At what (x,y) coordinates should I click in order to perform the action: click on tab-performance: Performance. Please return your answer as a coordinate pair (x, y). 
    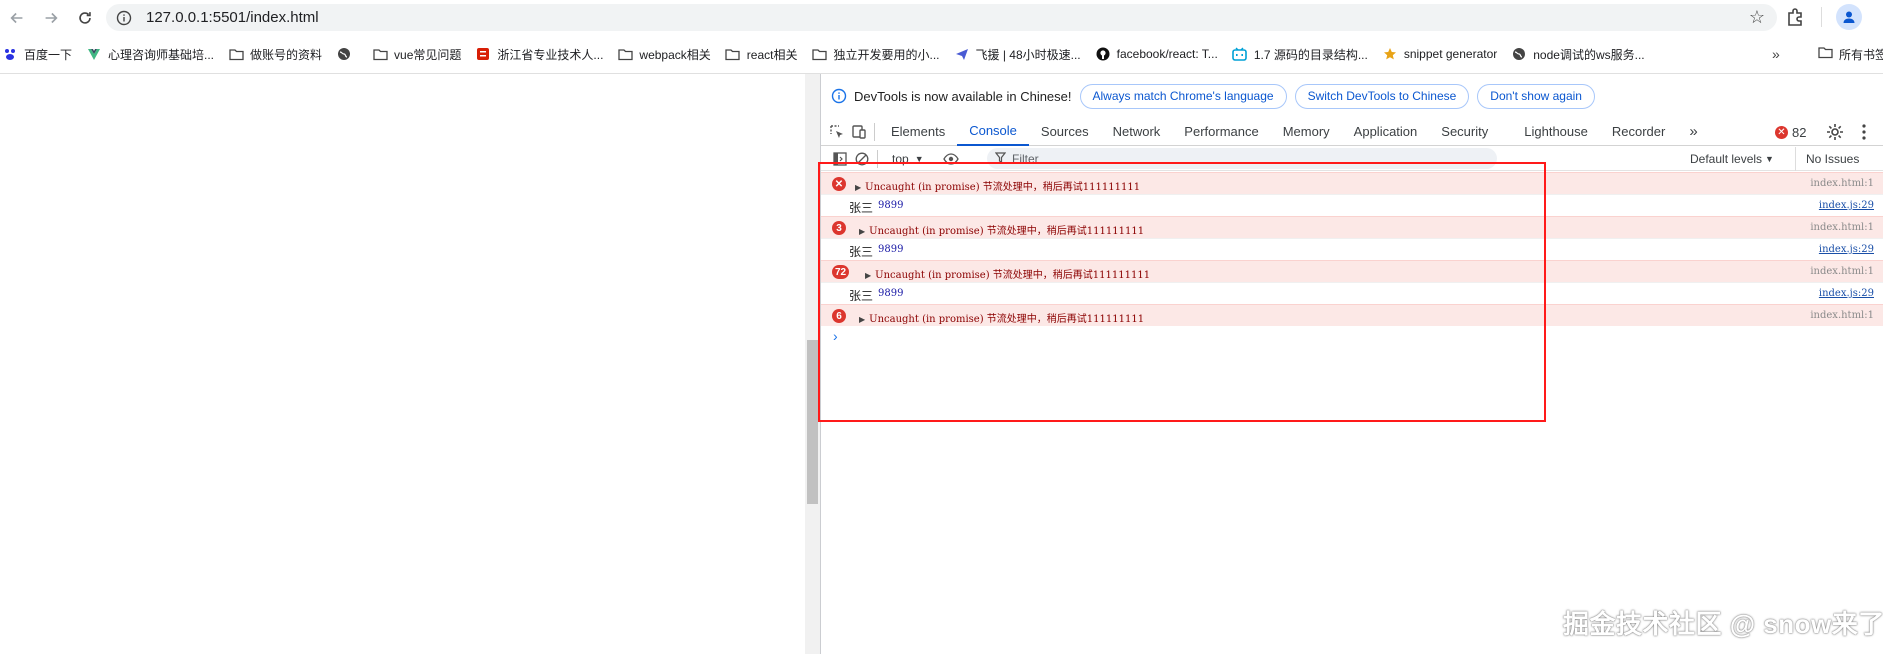
    Looking at the image, I should click on (1221, 132).